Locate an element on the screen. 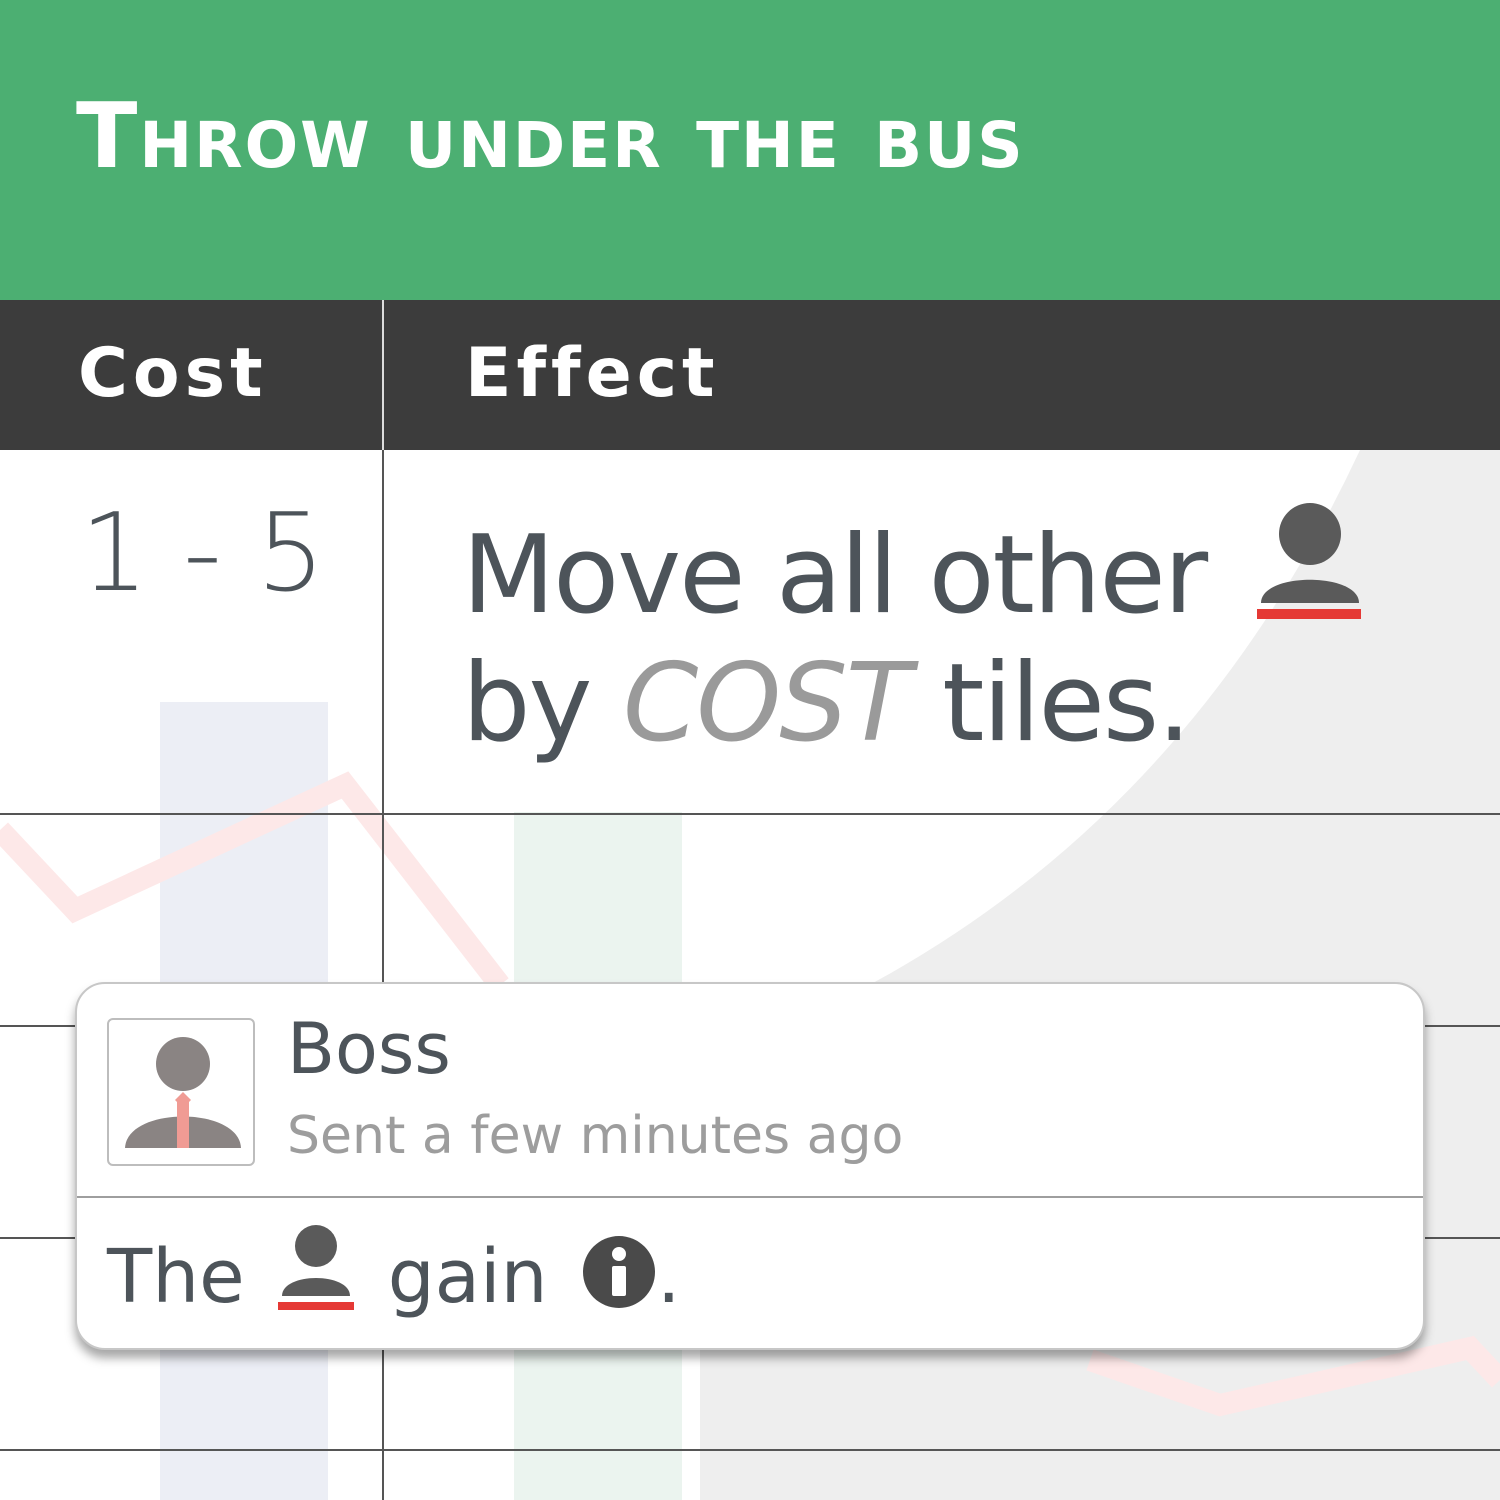  cost-value: 1 - 5 is located at coordinates (203, 553).